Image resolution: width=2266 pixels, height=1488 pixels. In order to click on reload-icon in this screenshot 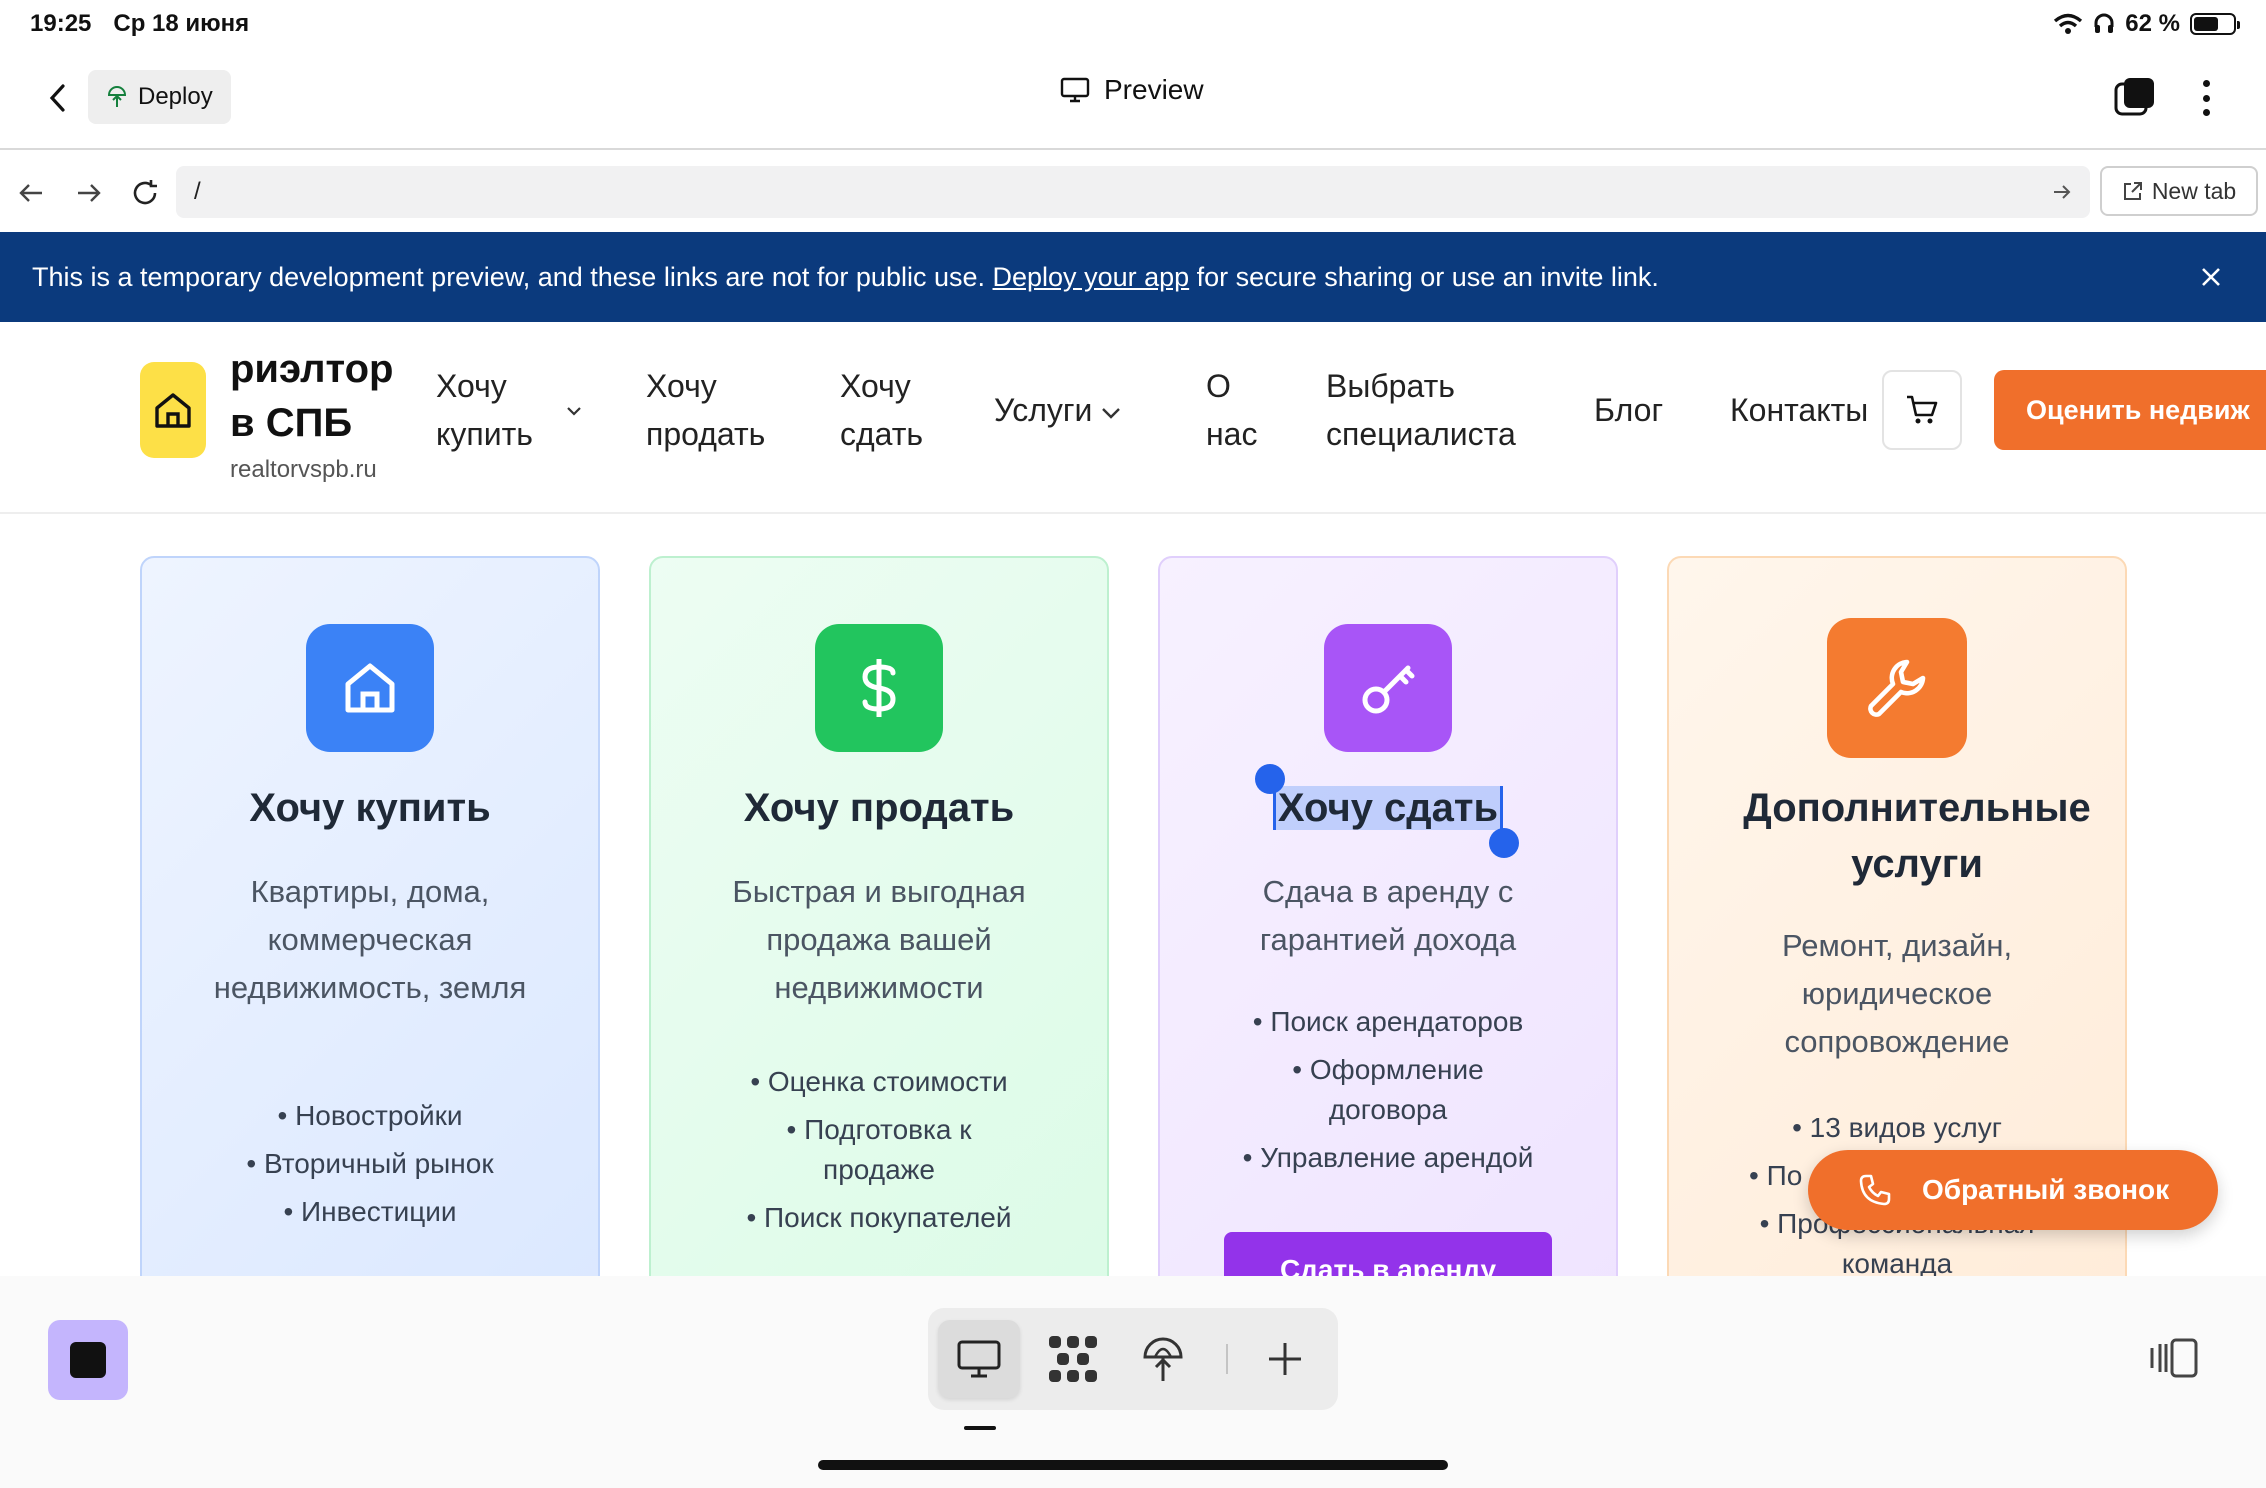, I will do `click(145, 192)`.